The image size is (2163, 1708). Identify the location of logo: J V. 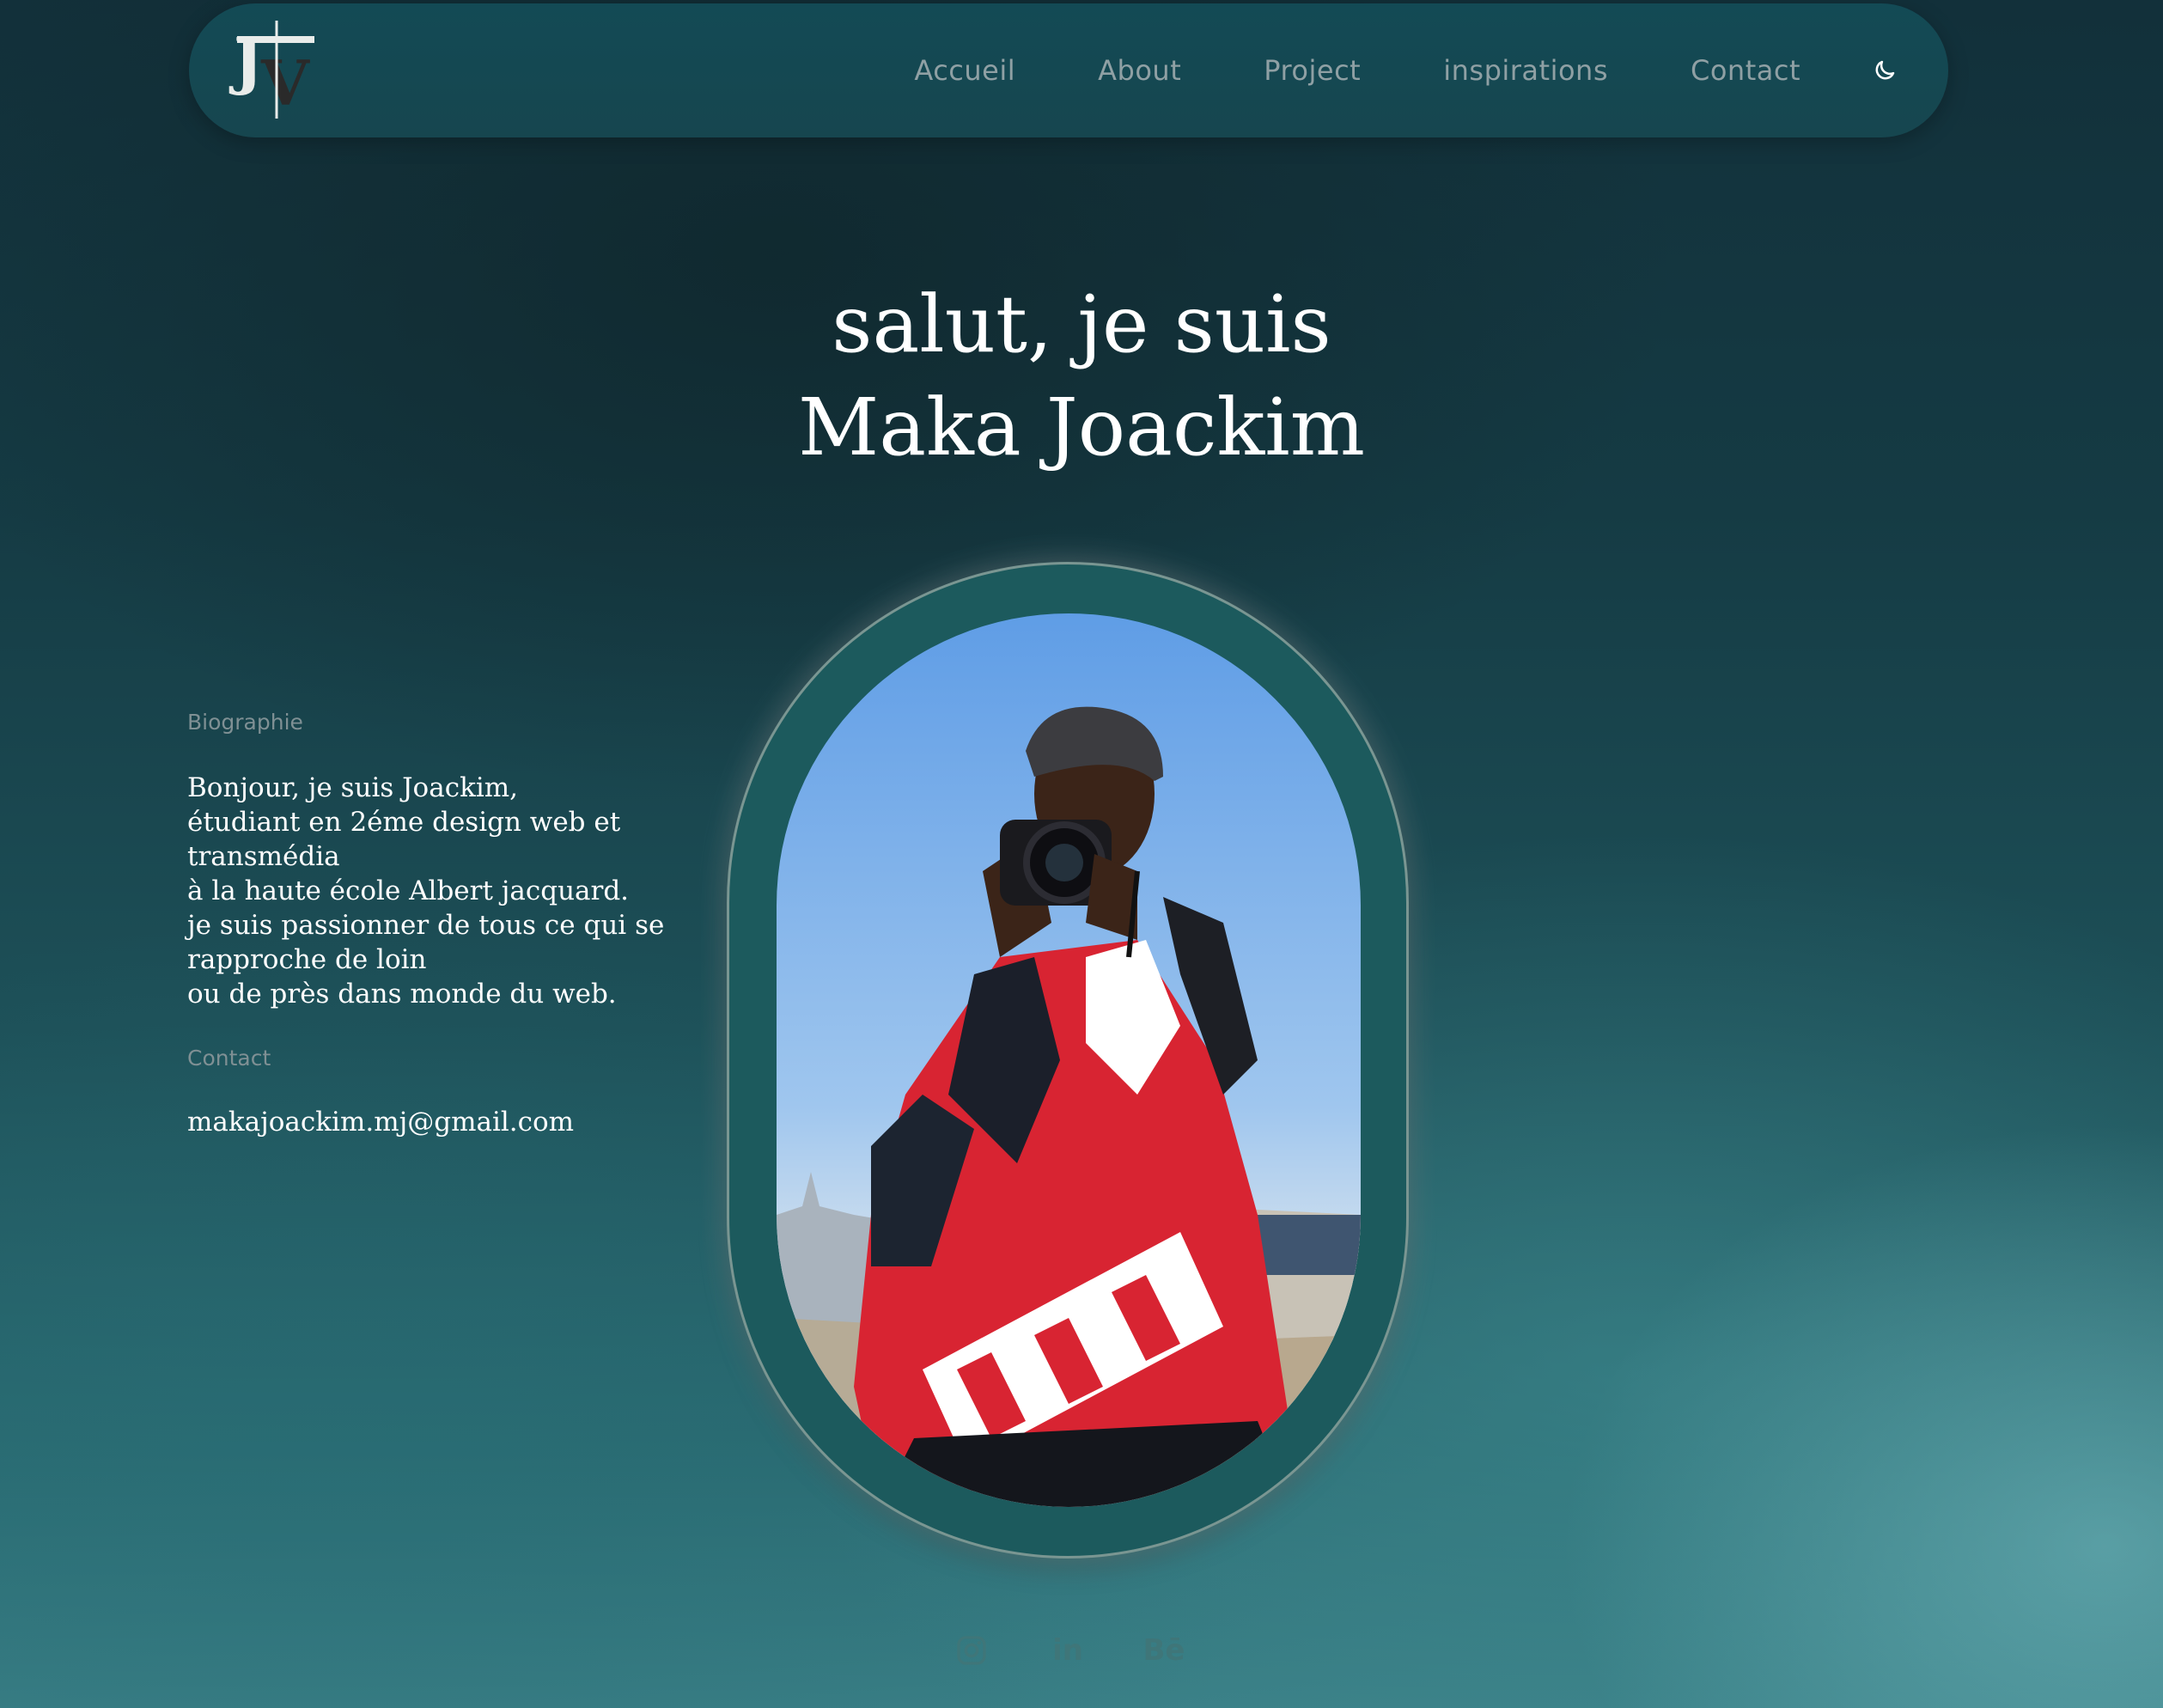
(280, 69).